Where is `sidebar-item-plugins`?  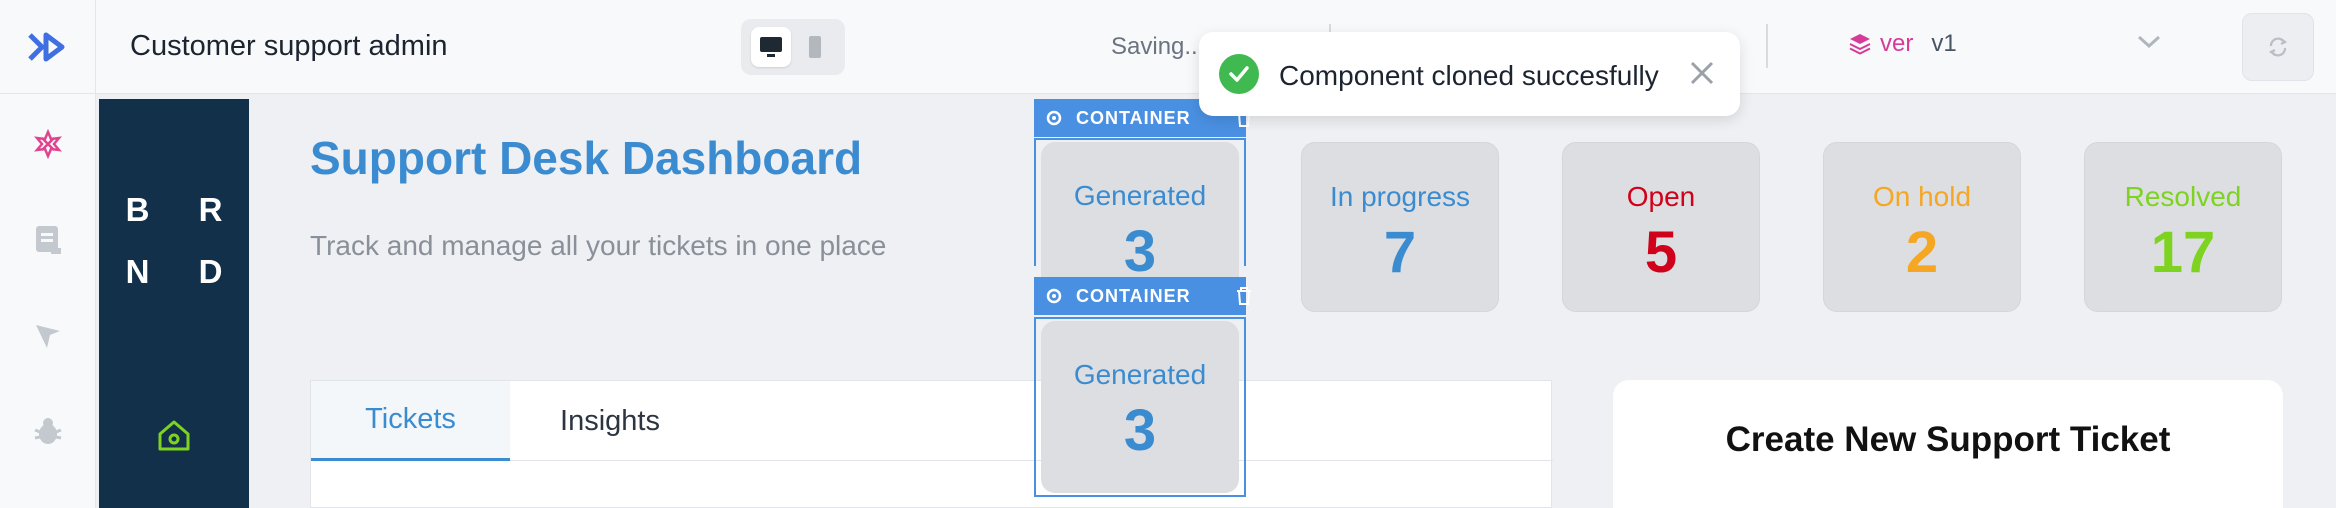
sidebar-item-plugins is located at coordinates (48, 144).